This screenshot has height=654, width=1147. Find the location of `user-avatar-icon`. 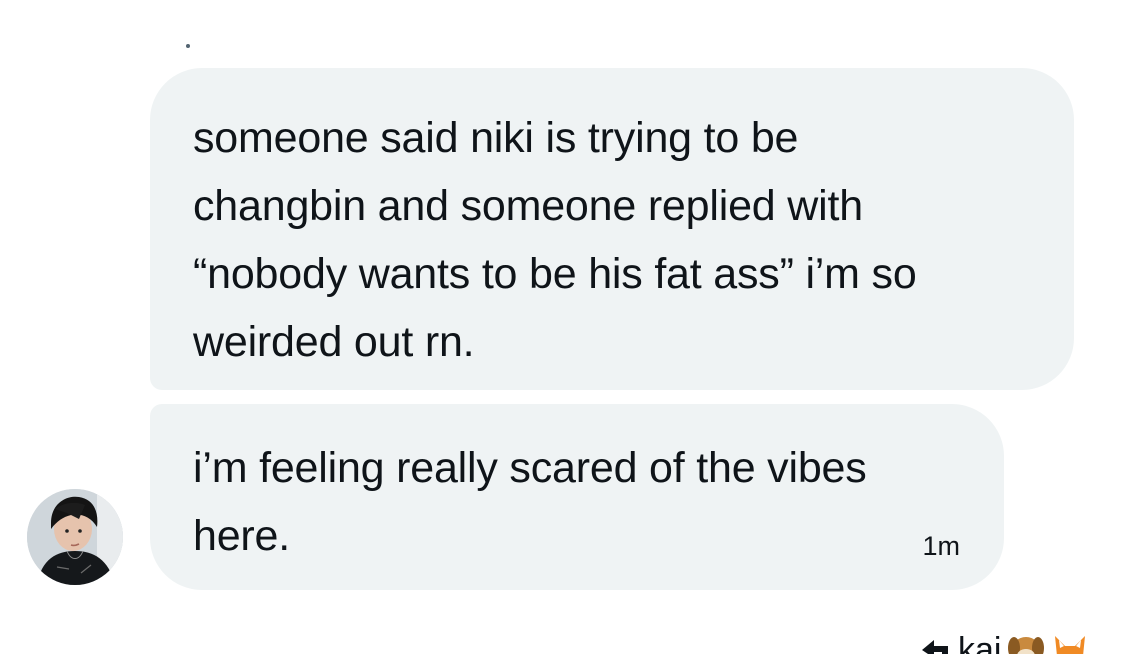

user-avatar-icon is located at coordinates (75, 537).